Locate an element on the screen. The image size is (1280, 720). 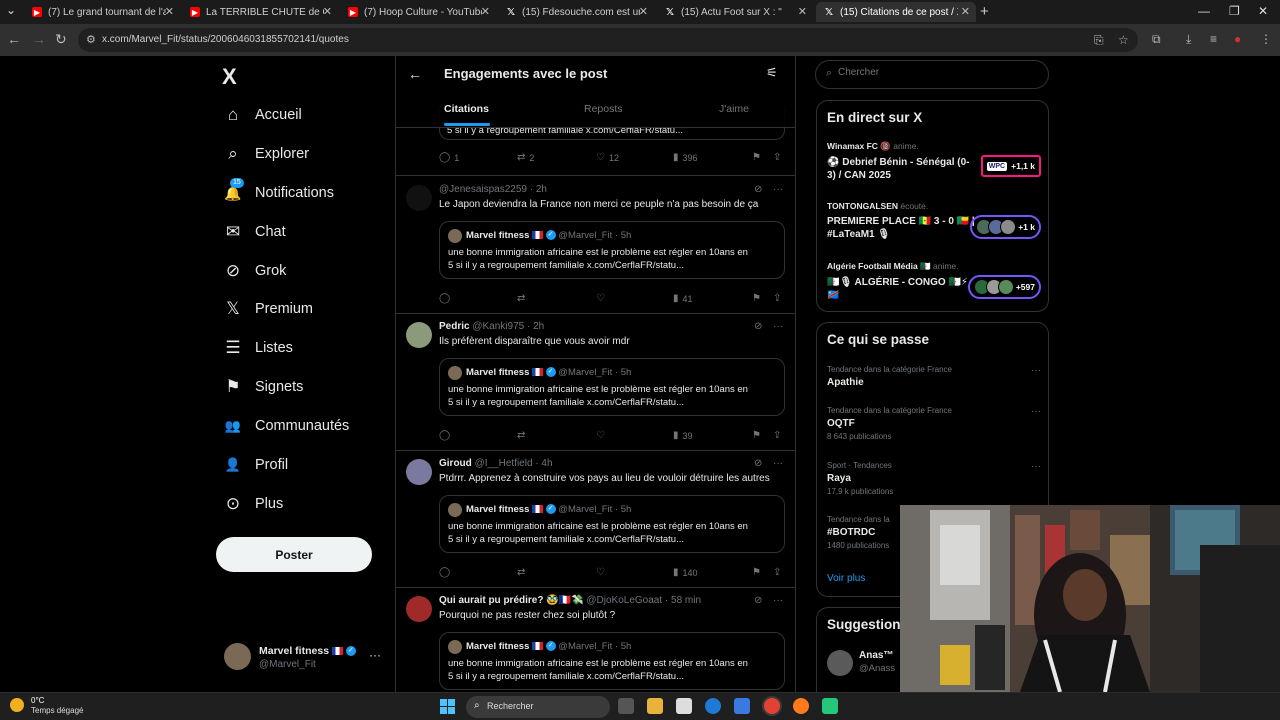
views-button: ▮ 41 is located at coordinates (683, 298).